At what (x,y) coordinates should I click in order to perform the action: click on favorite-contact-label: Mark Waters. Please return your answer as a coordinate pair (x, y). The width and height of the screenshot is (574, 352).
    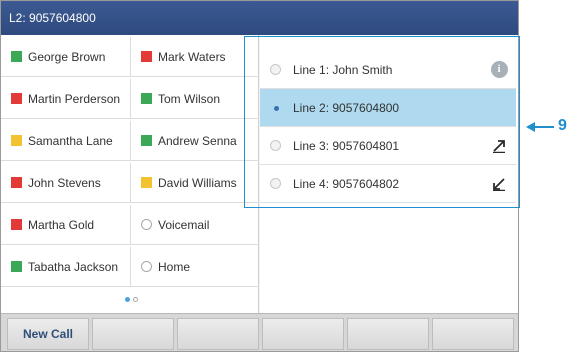
    Looking at the image, I should click on (192, 56).